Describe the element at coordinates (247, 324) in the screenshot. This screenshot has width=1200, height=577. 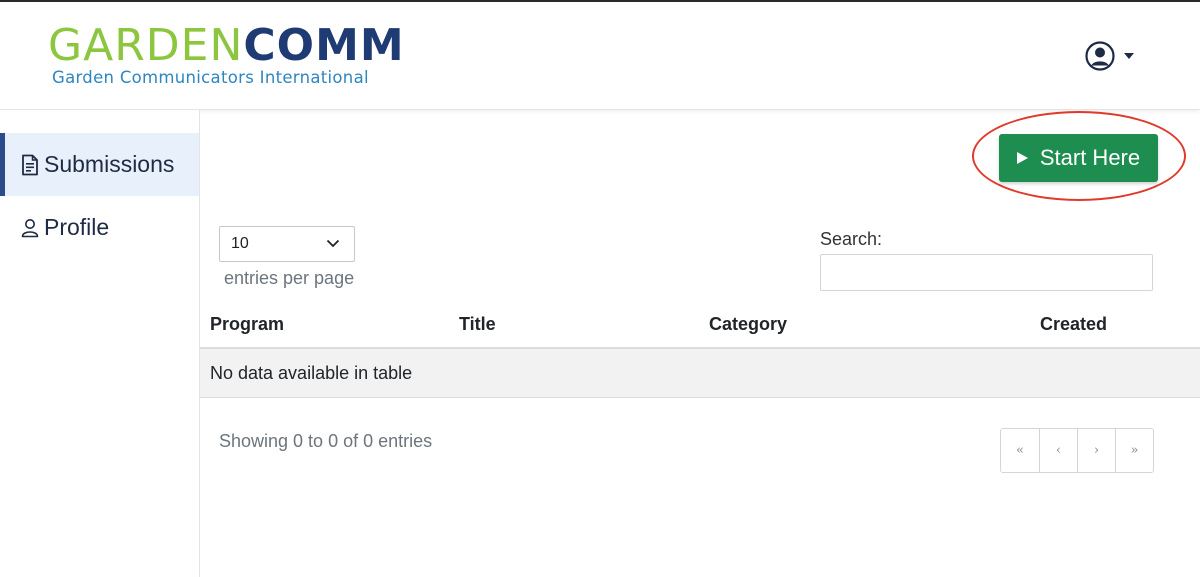
I see `column-header-program: Program` at that location.